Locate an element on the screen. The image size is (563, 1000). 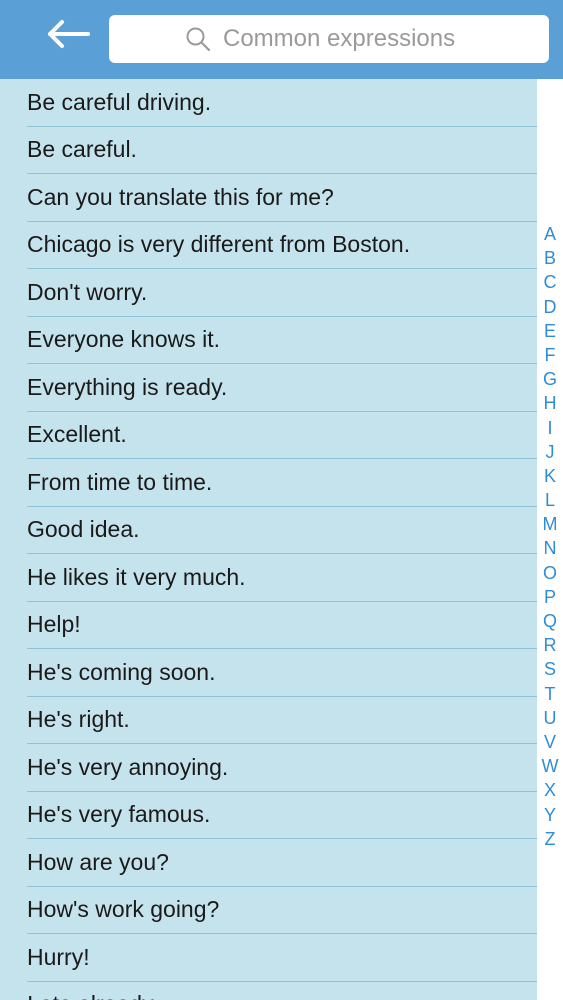
back-button is located at coordinates (68, 34).